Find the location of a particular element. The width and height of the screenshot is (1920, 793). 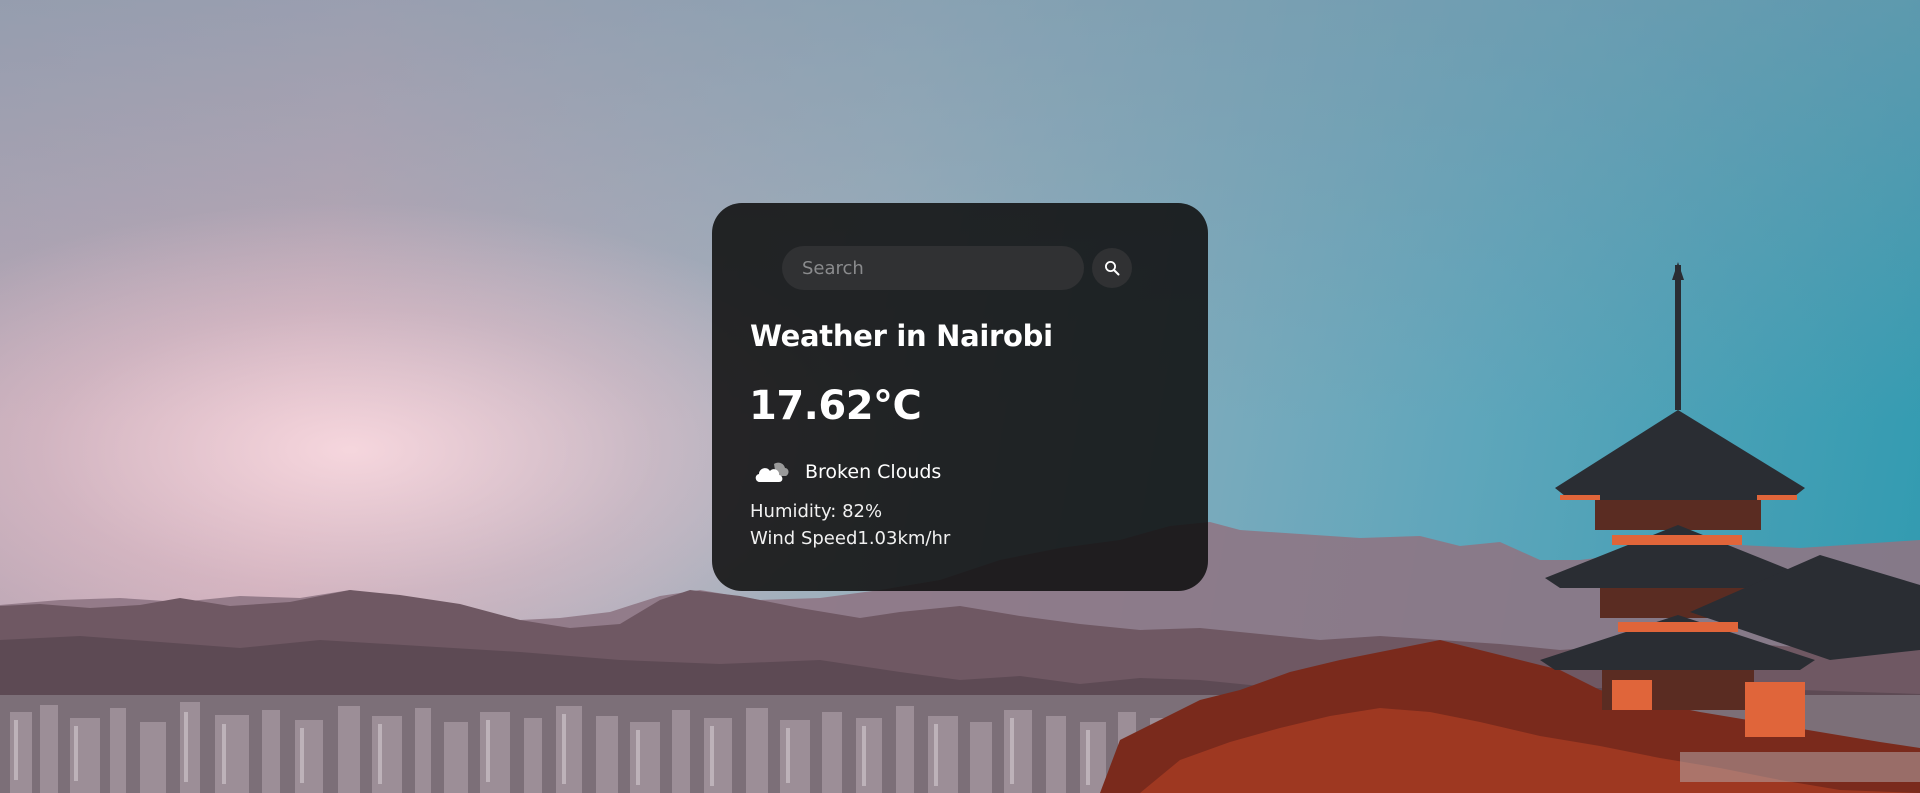

weather-description: Broken Clouds is located at coordinates (873, 472).